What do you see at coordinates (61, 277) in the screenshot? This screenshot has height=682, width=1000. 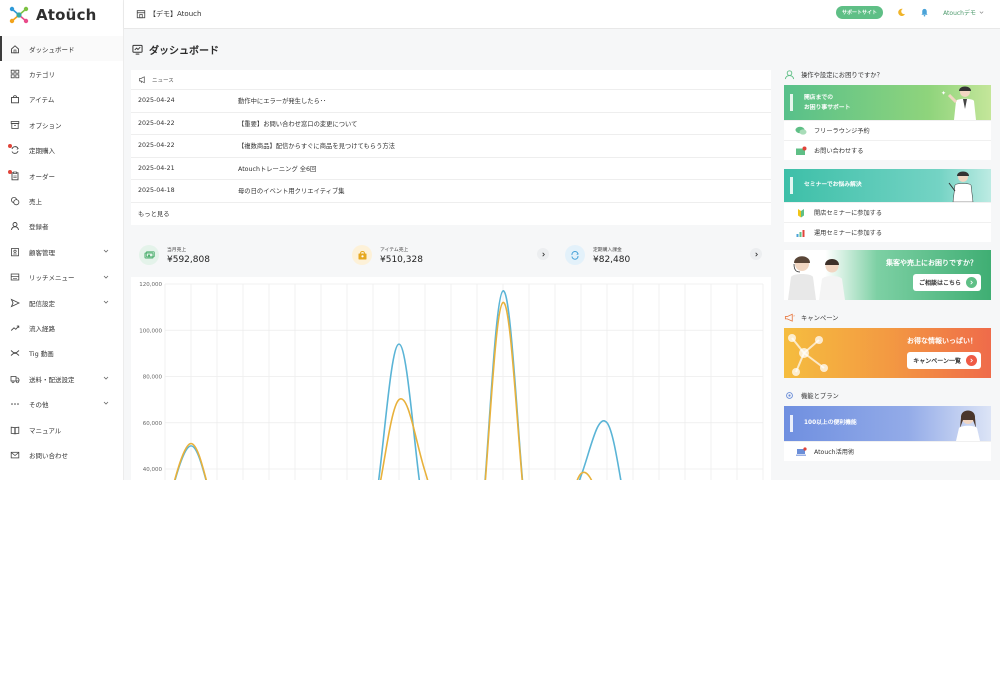 I see `sidebar-item-9: リッチメニュー` at bounding box center [61, 277].